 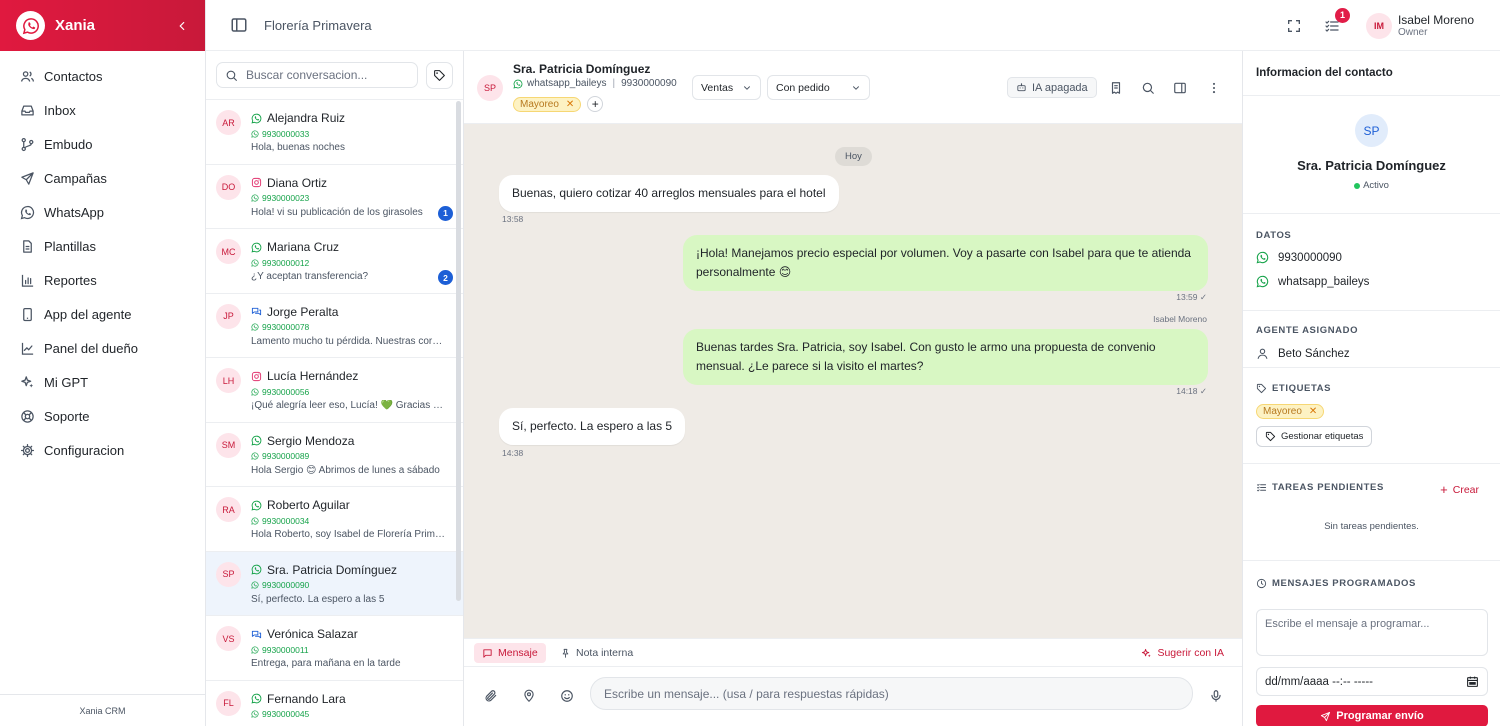 I want to click on sidebar-item-label: WhatsApp, so click(x=74, y=212).